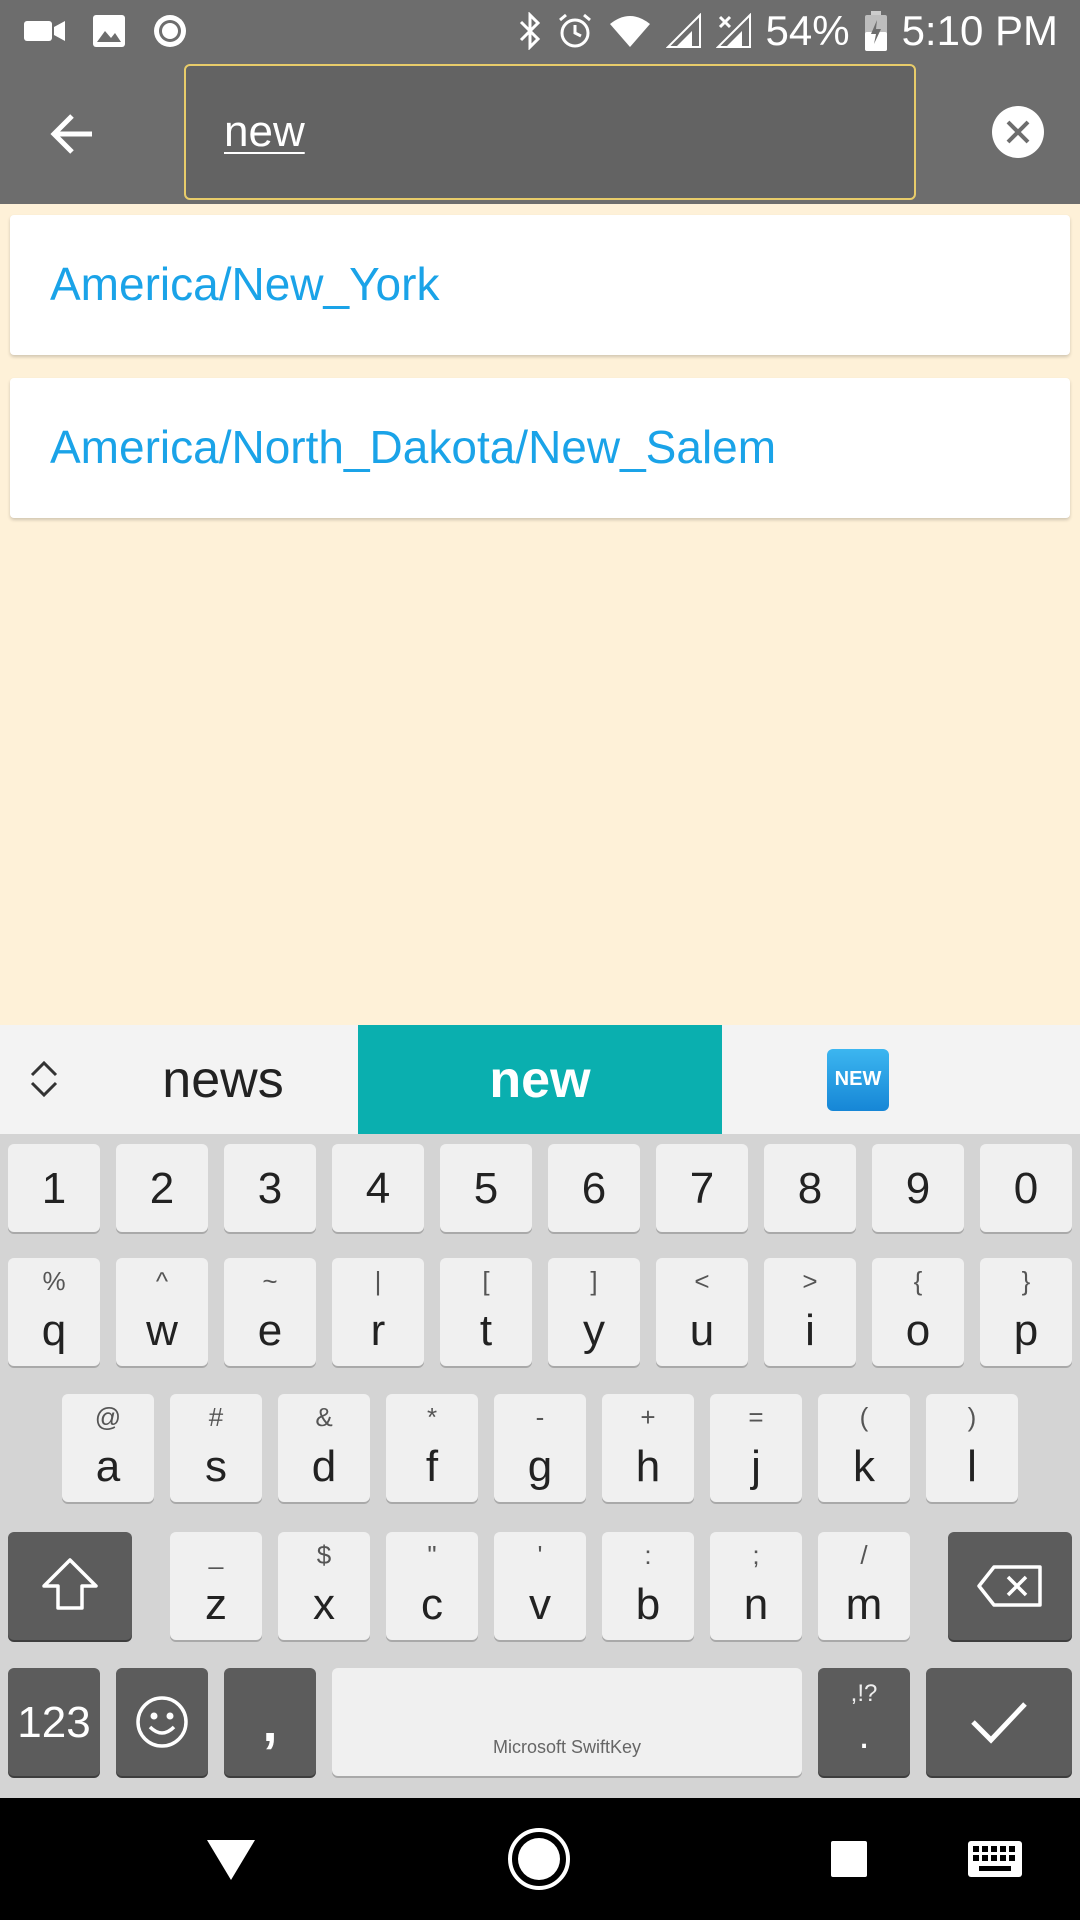 The image size is (1080, 1920). I want to click on nav-back-triangle-icon, so click(231, 1860).